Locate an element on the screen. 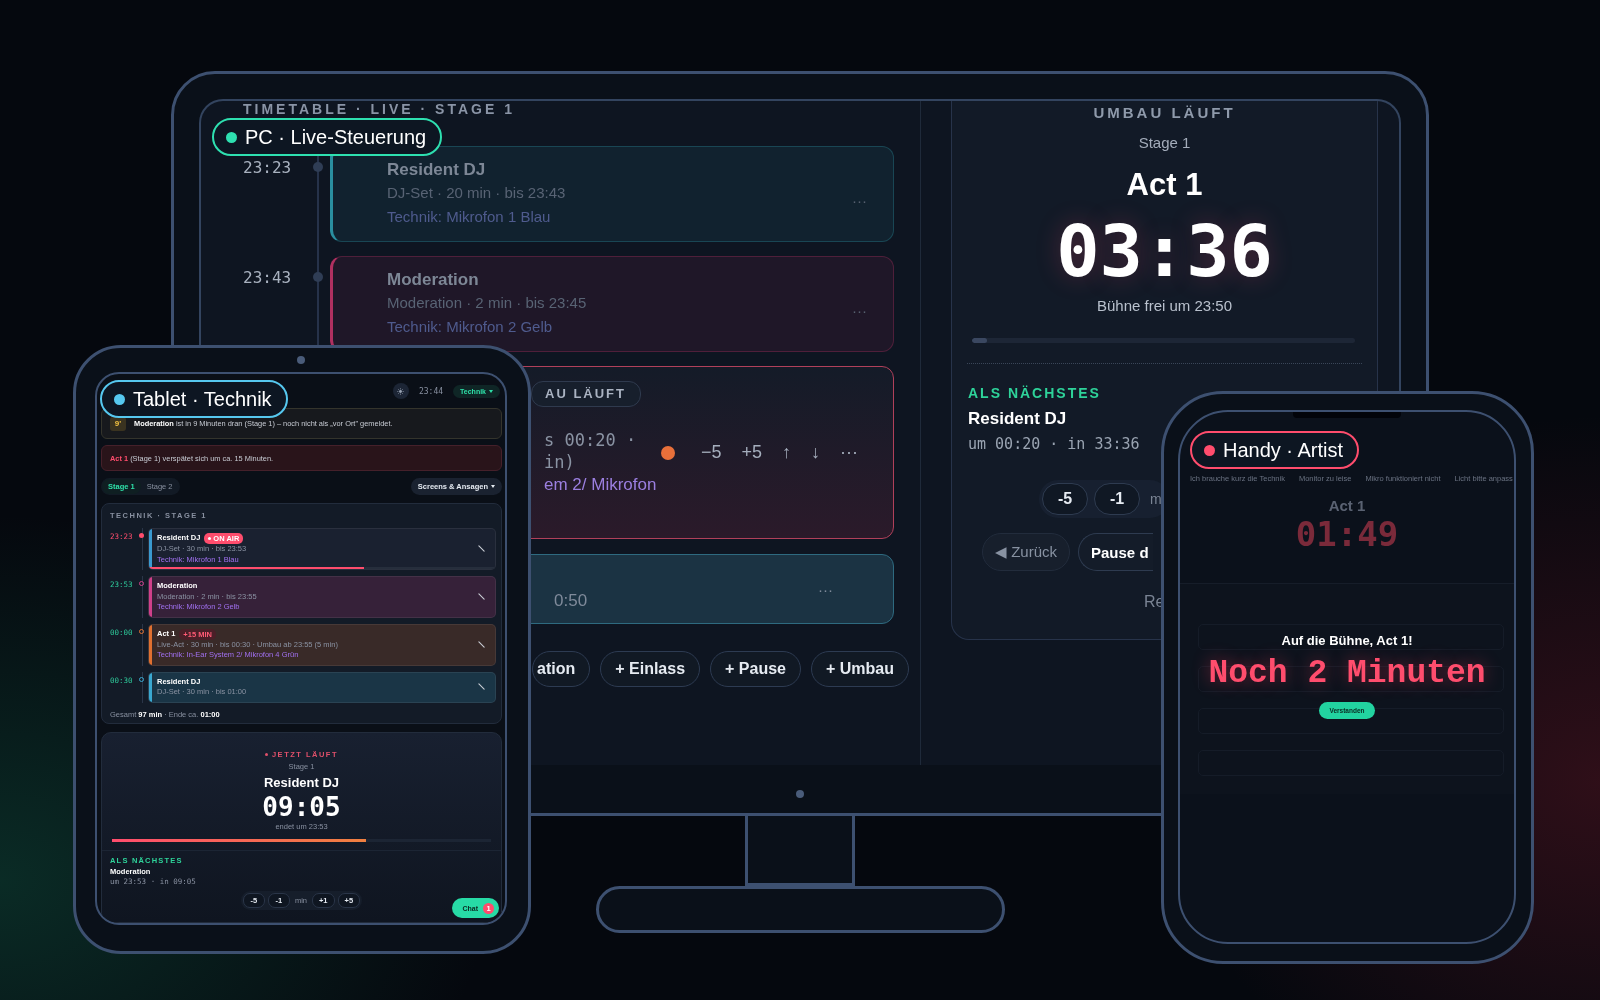 The image size is (1600, 1000). alert-message: Noch 2 Minuten is located at coordinates (1347, 674).